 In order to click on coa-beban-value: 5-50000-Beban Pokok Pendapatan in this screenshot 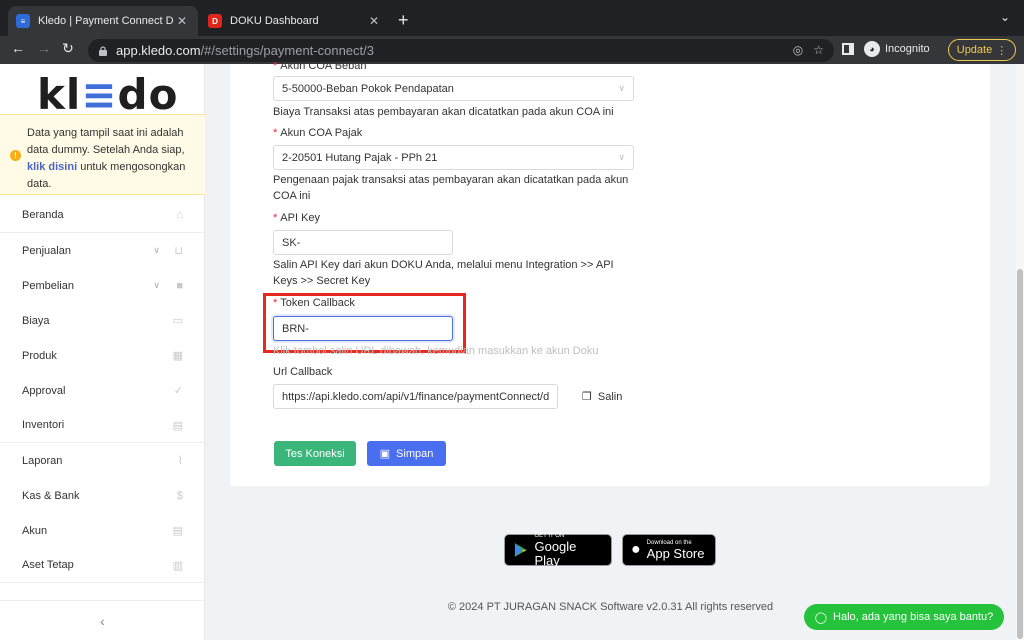, I will do `click(368, 88)`.